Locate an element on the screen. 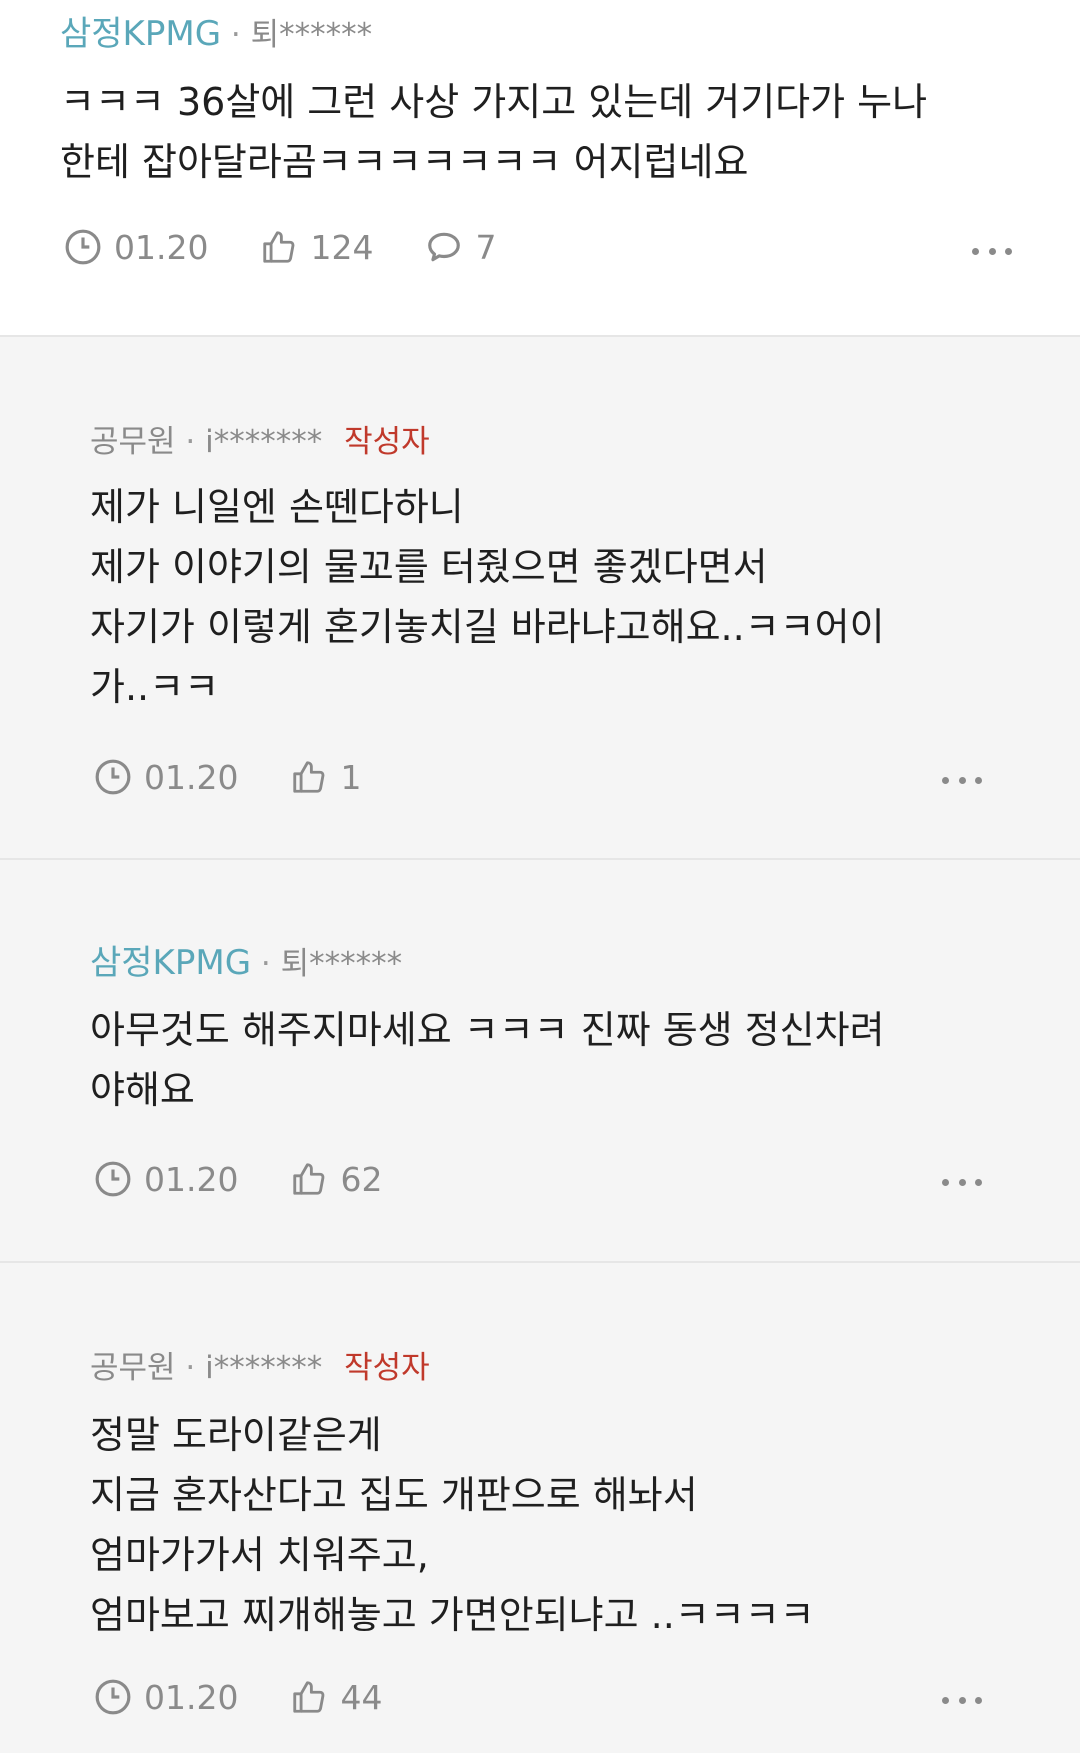 This screenshot has width=1080, height=1753. comment-line: 엄마보고 찌개해놓고 가면안되냐고 ..ㅋㅋㅋㅋ is located at coordinates (452, 1615).